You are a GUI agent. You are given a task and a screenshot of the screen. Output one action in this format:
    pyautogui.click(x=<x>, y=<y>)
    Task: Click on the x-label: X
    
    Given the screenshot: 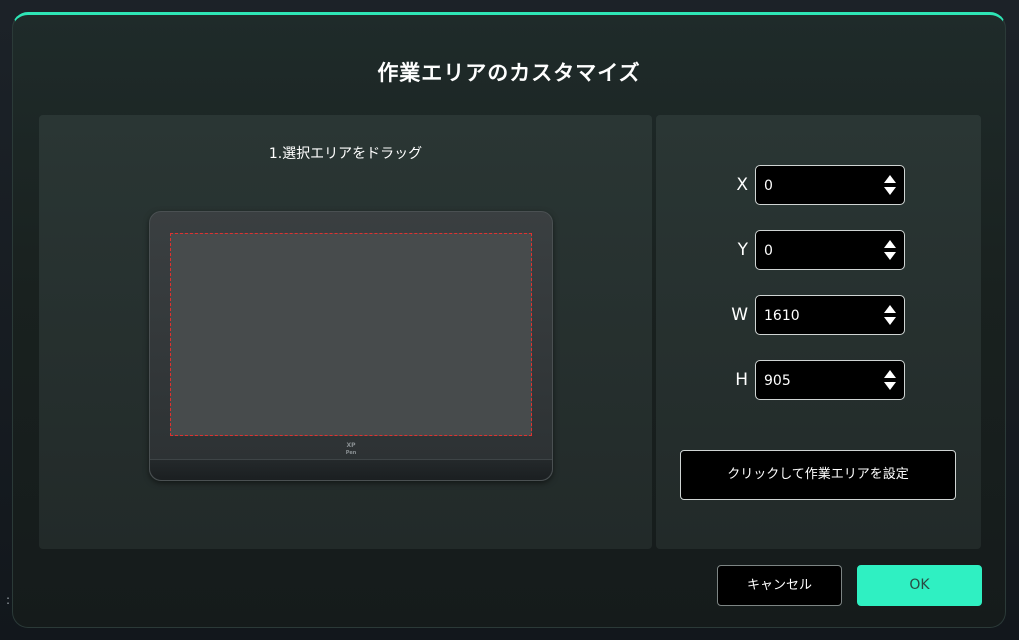 What is the action you would take?
    pyautogui.click(x=742, y=185)
    